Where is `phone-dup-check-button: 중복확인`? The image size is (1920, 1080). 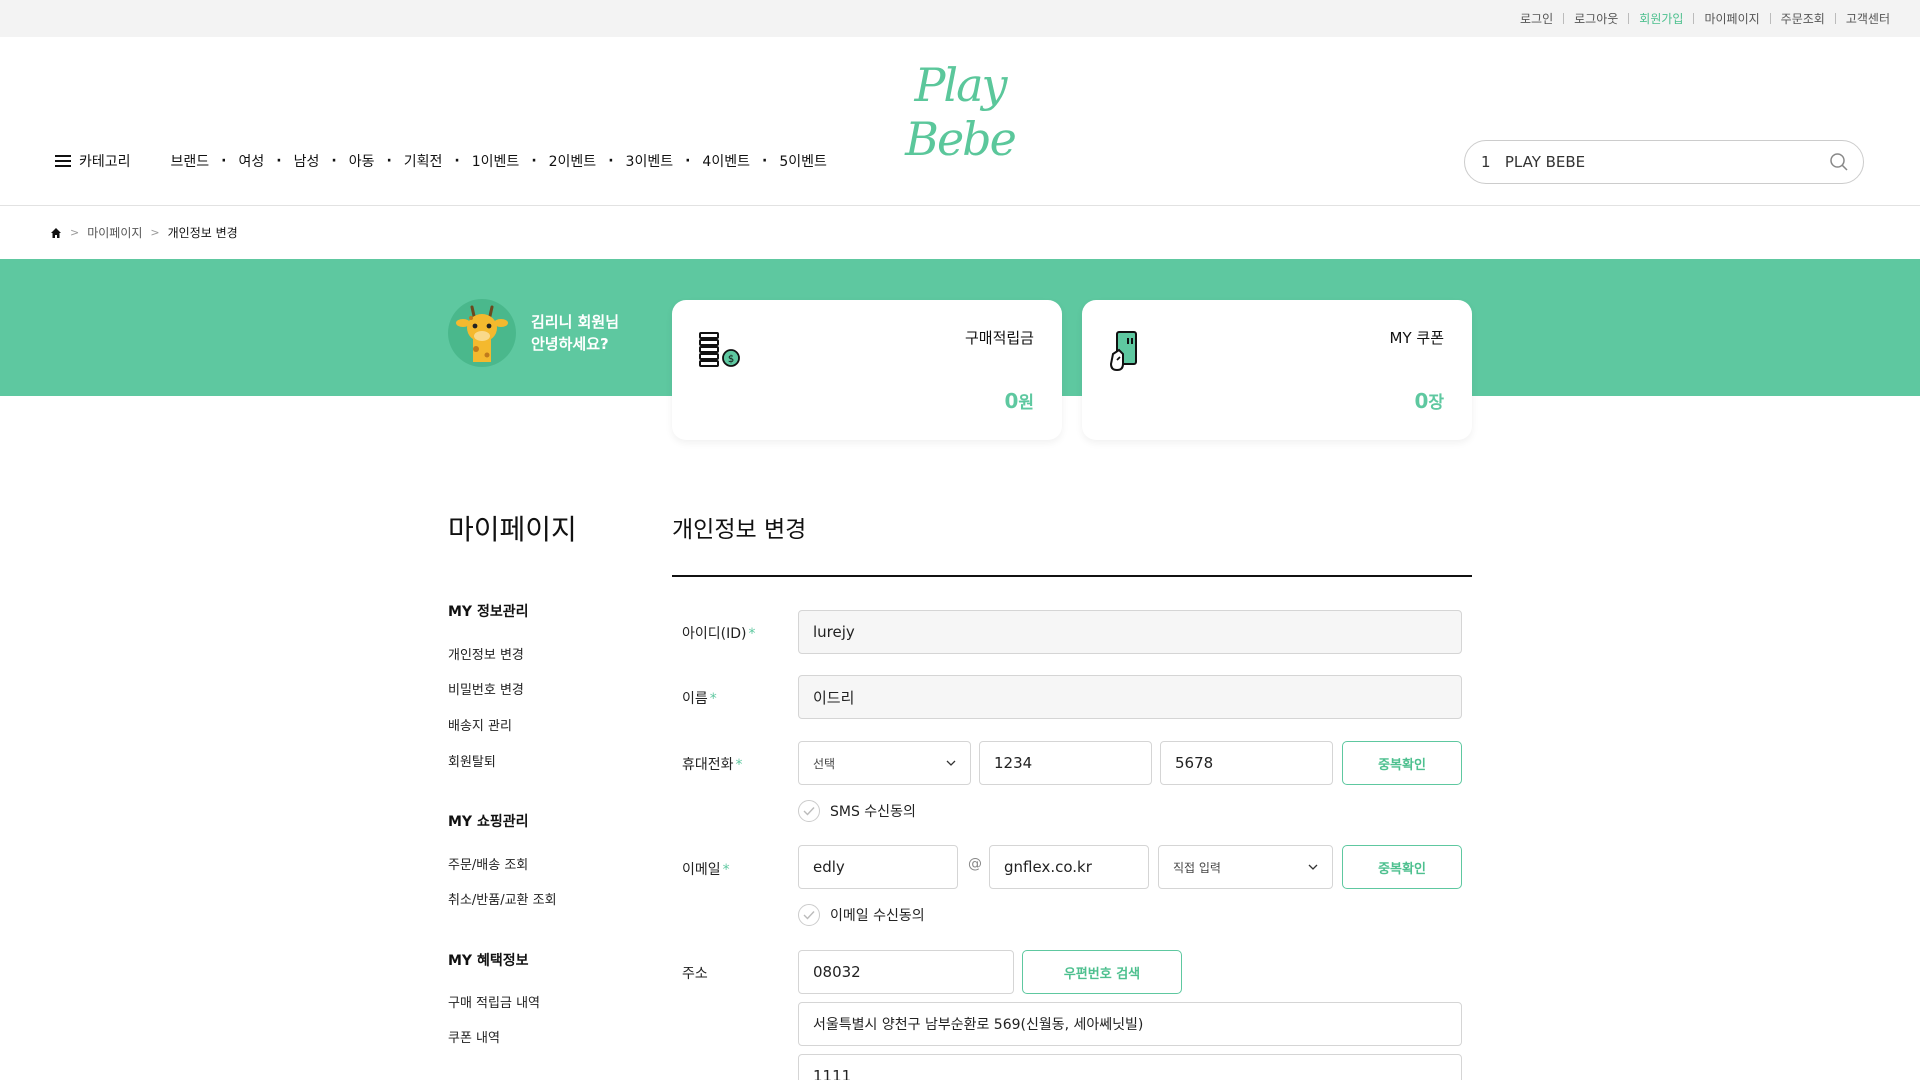 phone-dup-check-button: 중복확인 is located at coordinates (1402, 763).